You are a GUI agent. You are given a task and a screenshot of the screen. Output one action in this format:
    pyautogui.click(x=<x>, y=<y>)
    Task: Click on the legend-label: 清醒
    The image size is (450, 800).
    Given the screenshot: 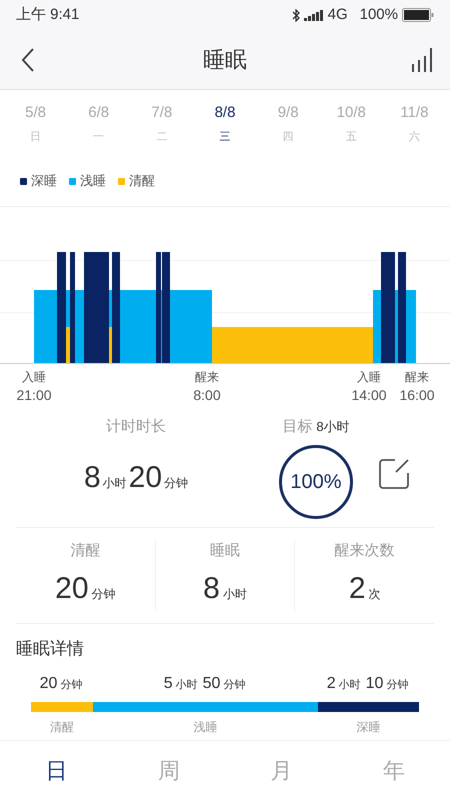 What is the action you would take?
    pyautogui.click(x=142, y=181)
    